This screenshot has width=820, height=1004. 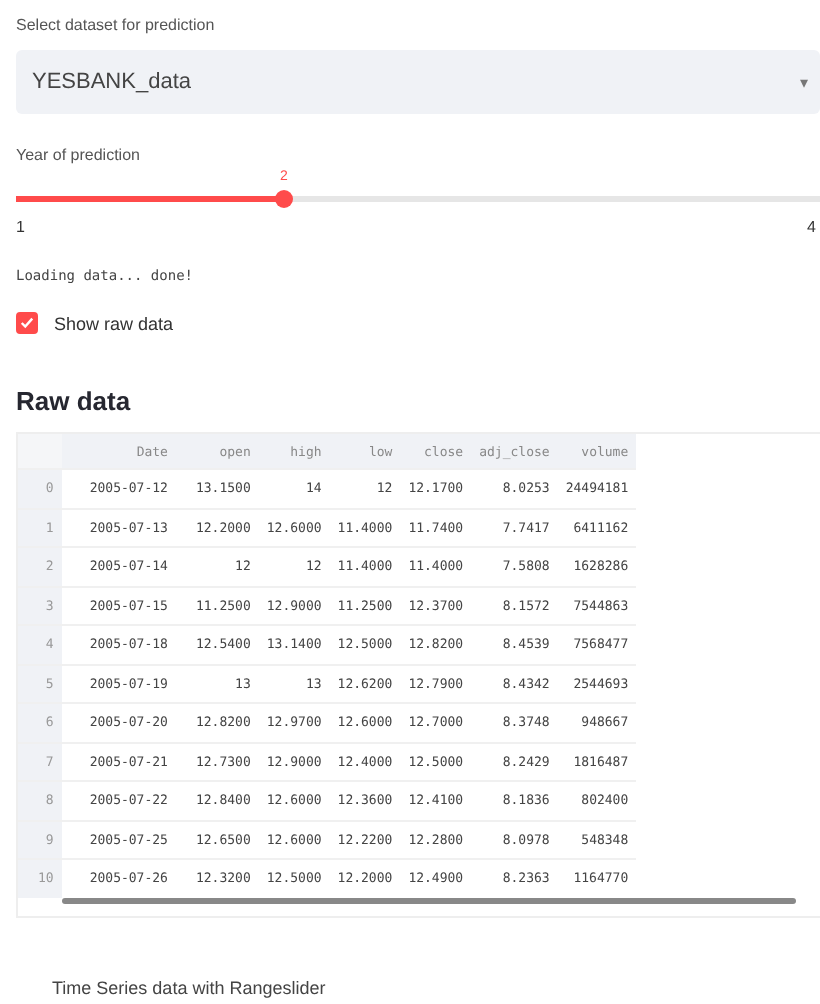 What do you see at coordinates (27, 323) in the screenshot?
I see `checkbox` at bounding box center [27, 323].